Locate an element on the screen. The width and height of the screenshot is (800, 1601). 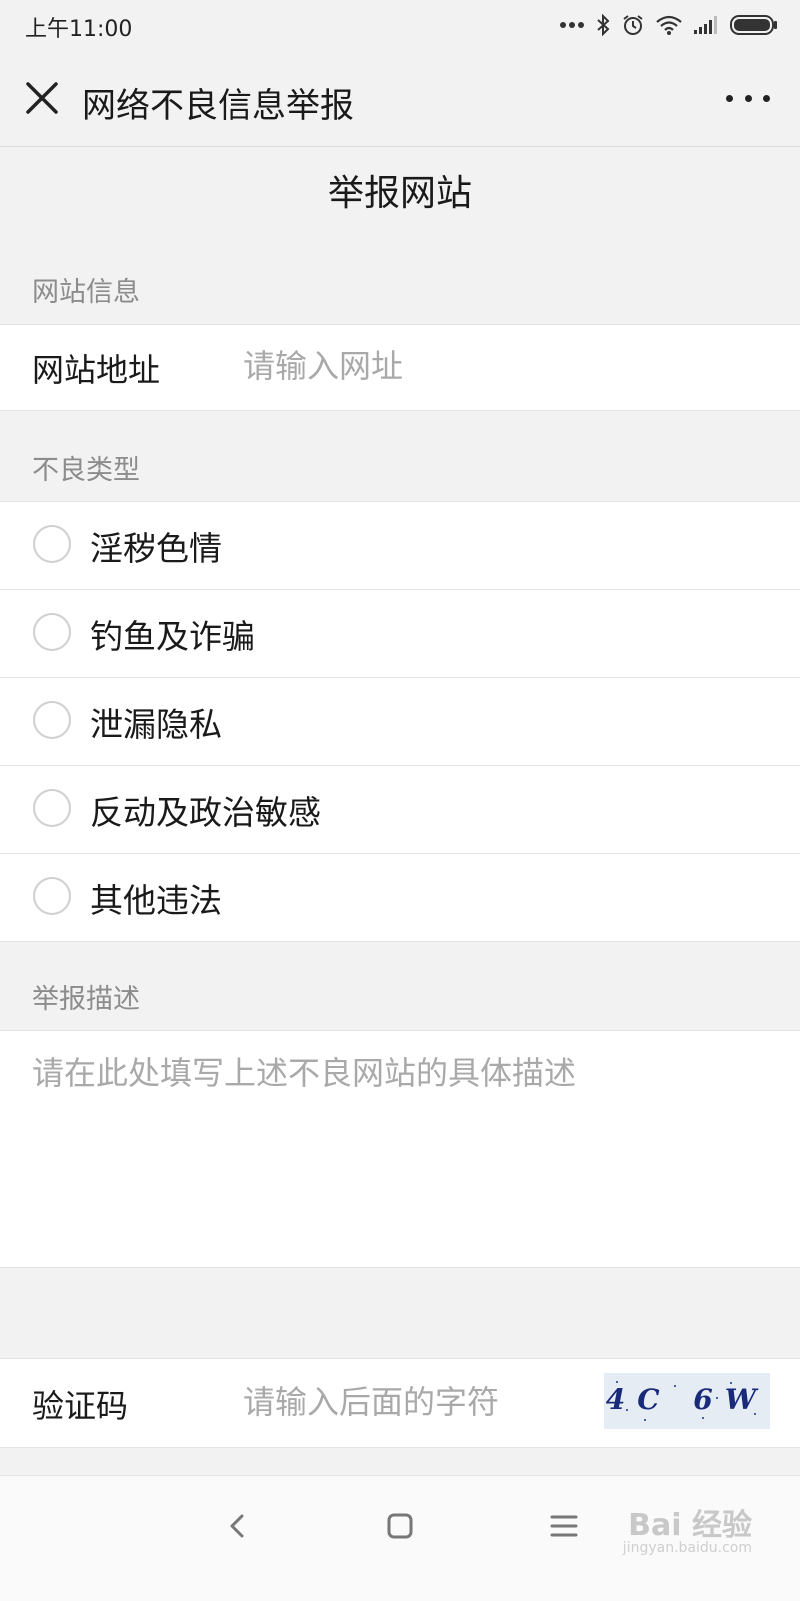
radio-option-privacy: 泄漏隐私 is located at coordinates (400, 722).